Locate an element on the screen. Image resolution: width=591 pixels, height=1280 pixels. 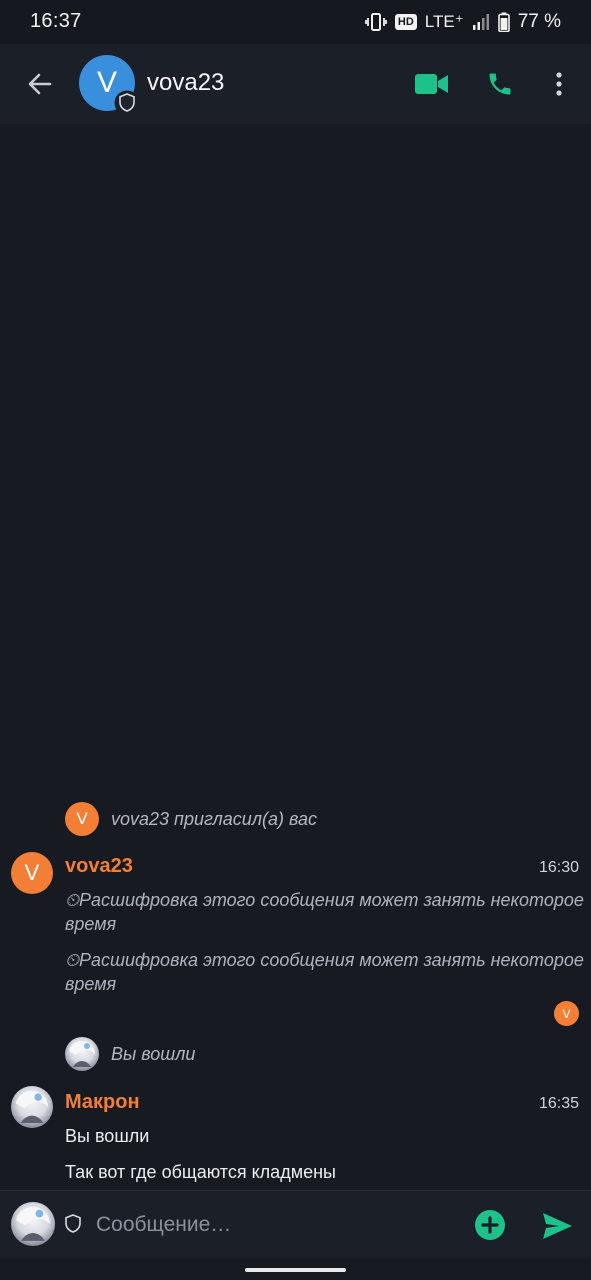
message-timestamp: 16:35 is located at coordinates (558, 1103).